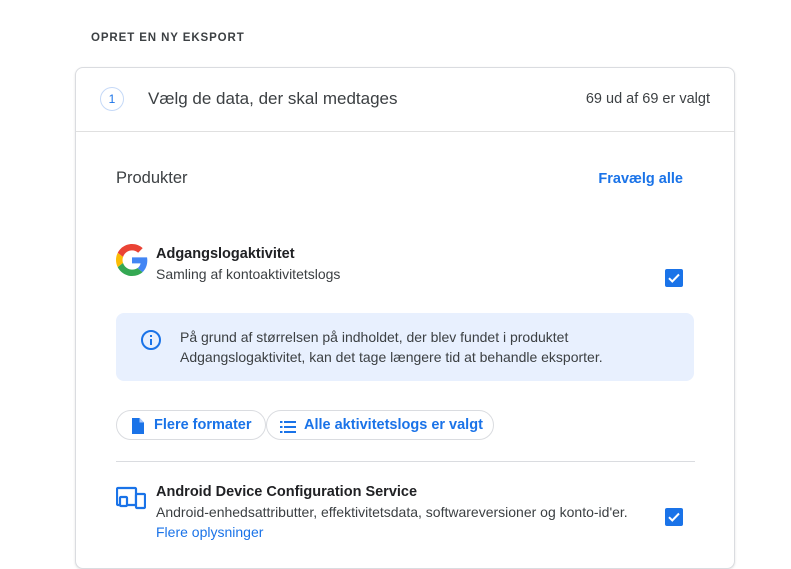 This screenshot has width=791, height=569. What do you see at coordinates (248, 274) in the screenshot?
I see `product-description: Samling af kontoaktivitetslogs` at bounding box center [248, 274].